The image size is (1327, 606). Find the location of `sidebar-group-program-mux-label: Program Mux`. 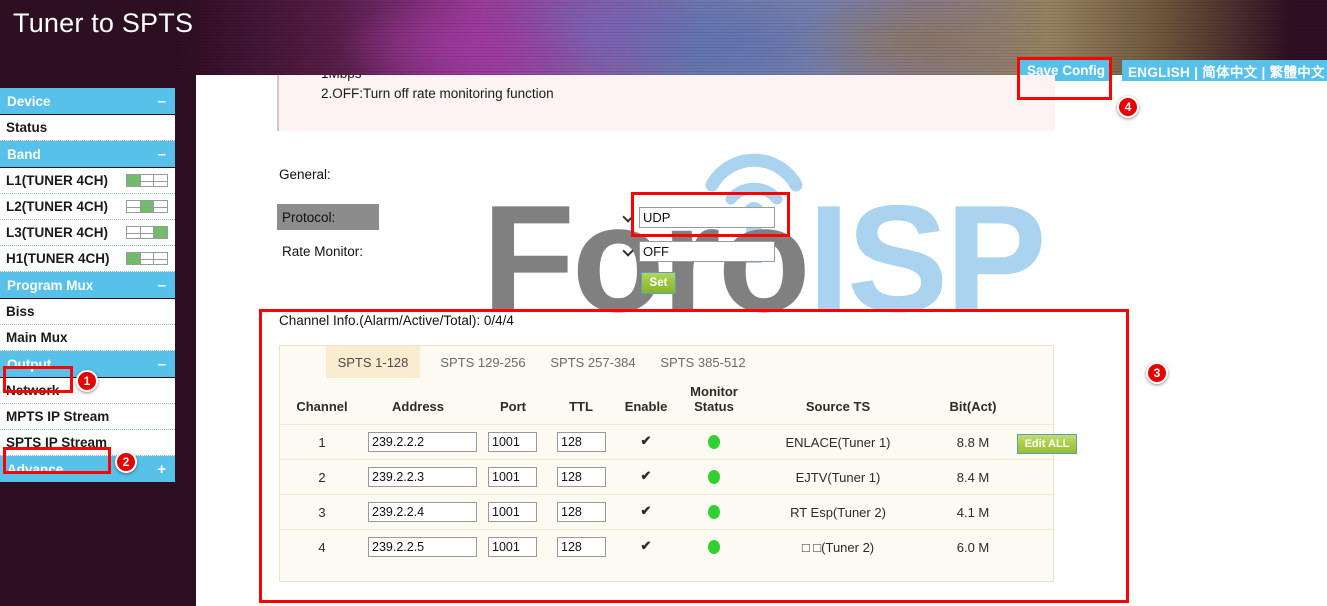

sidebar-group-program-mux-label: Program Mux is located at coordinates (50, 285).